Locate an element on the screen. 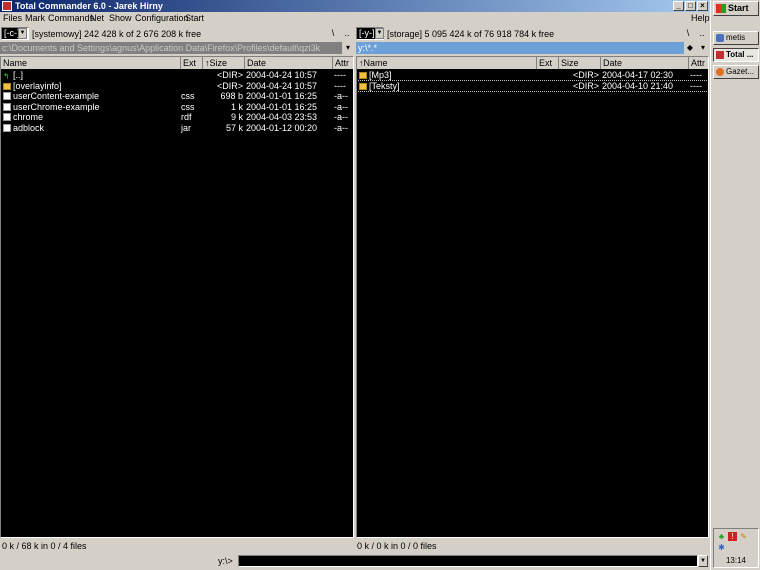 The height and width of the screenshot is (570, 760). menu-show: Show is located at coordinates (120, 18).